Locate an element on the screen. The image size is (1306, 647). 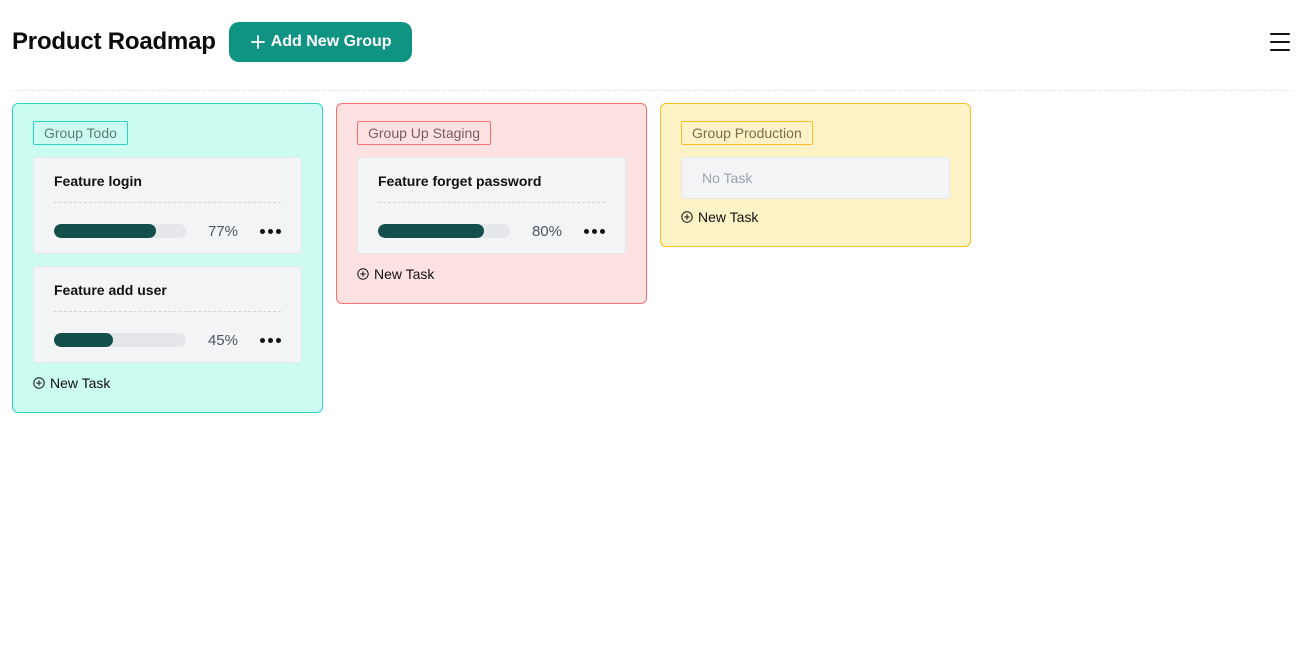
task-footer: 77% is located at coordinates (167, 231).